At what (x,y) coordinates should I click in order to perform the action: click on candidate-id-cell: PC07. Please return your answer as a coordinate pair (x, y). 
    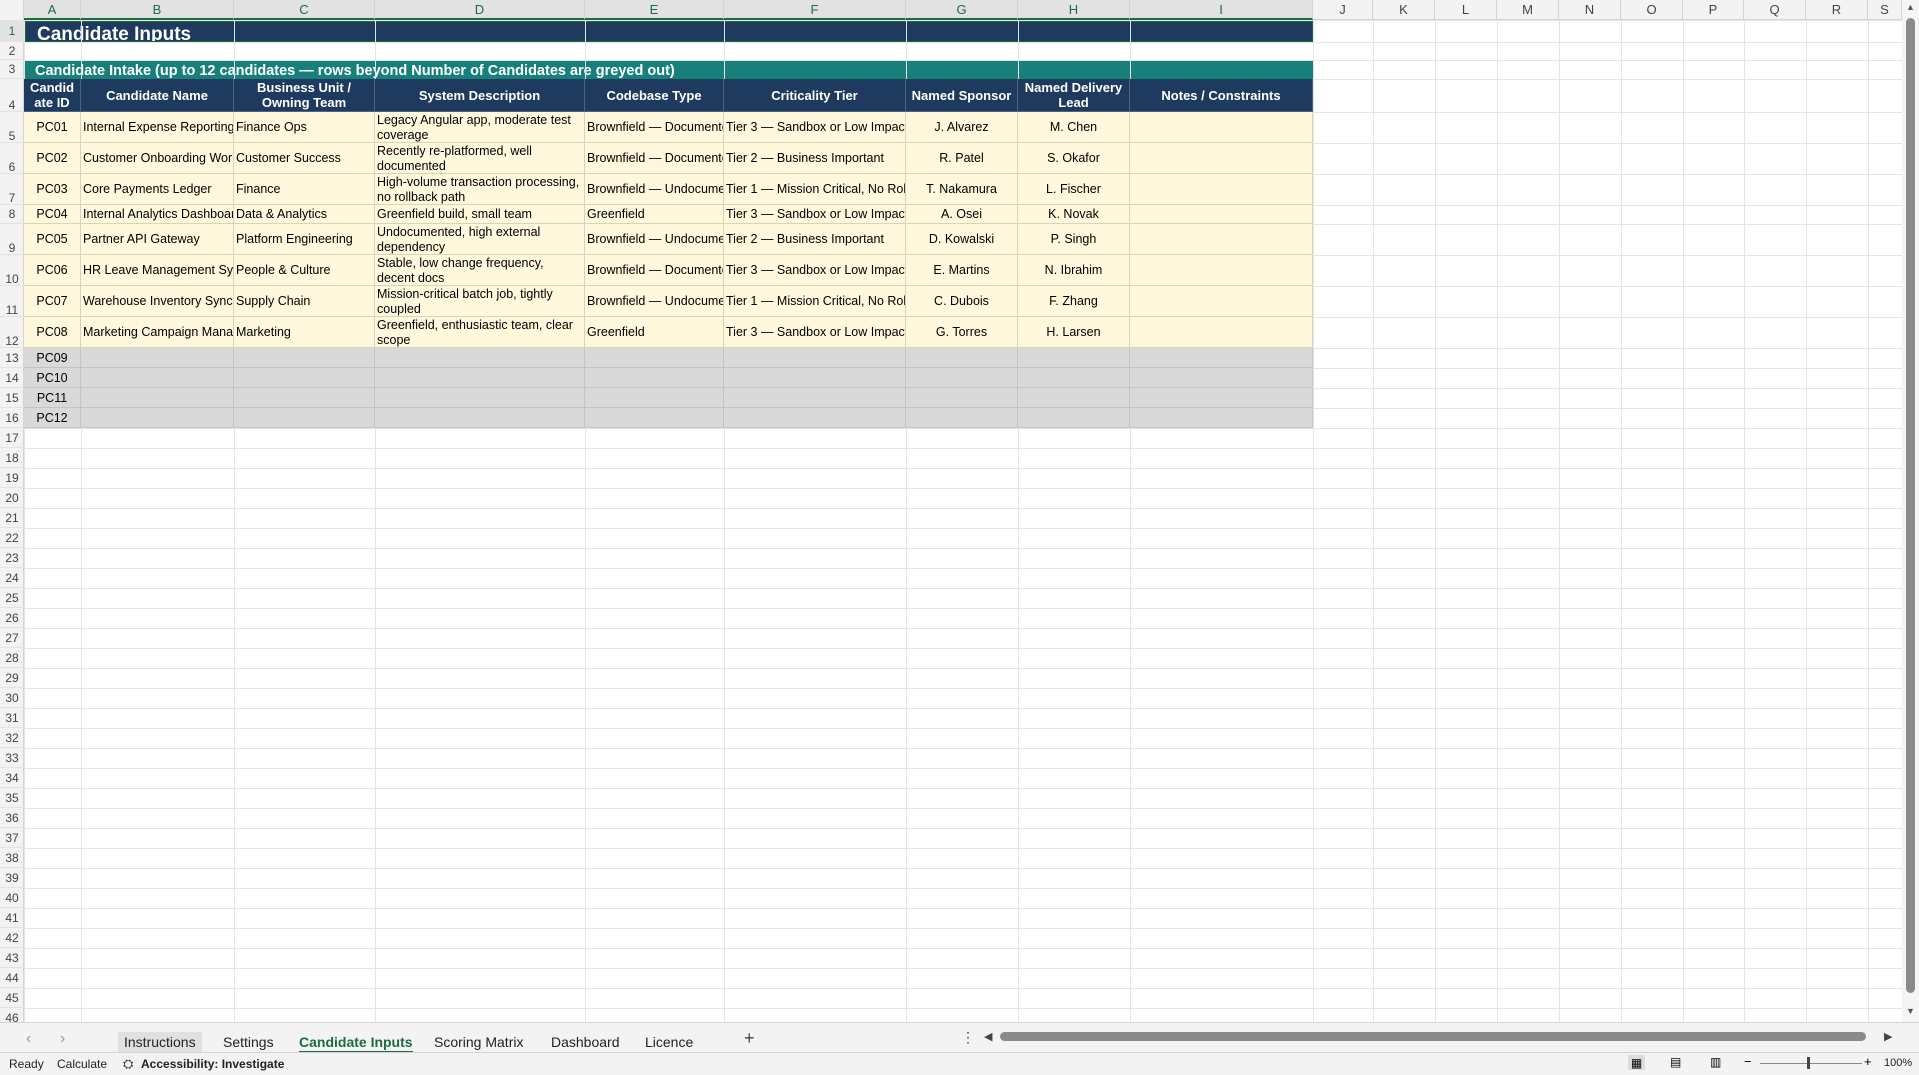
    Looking at the image, I should click on (52, 301).